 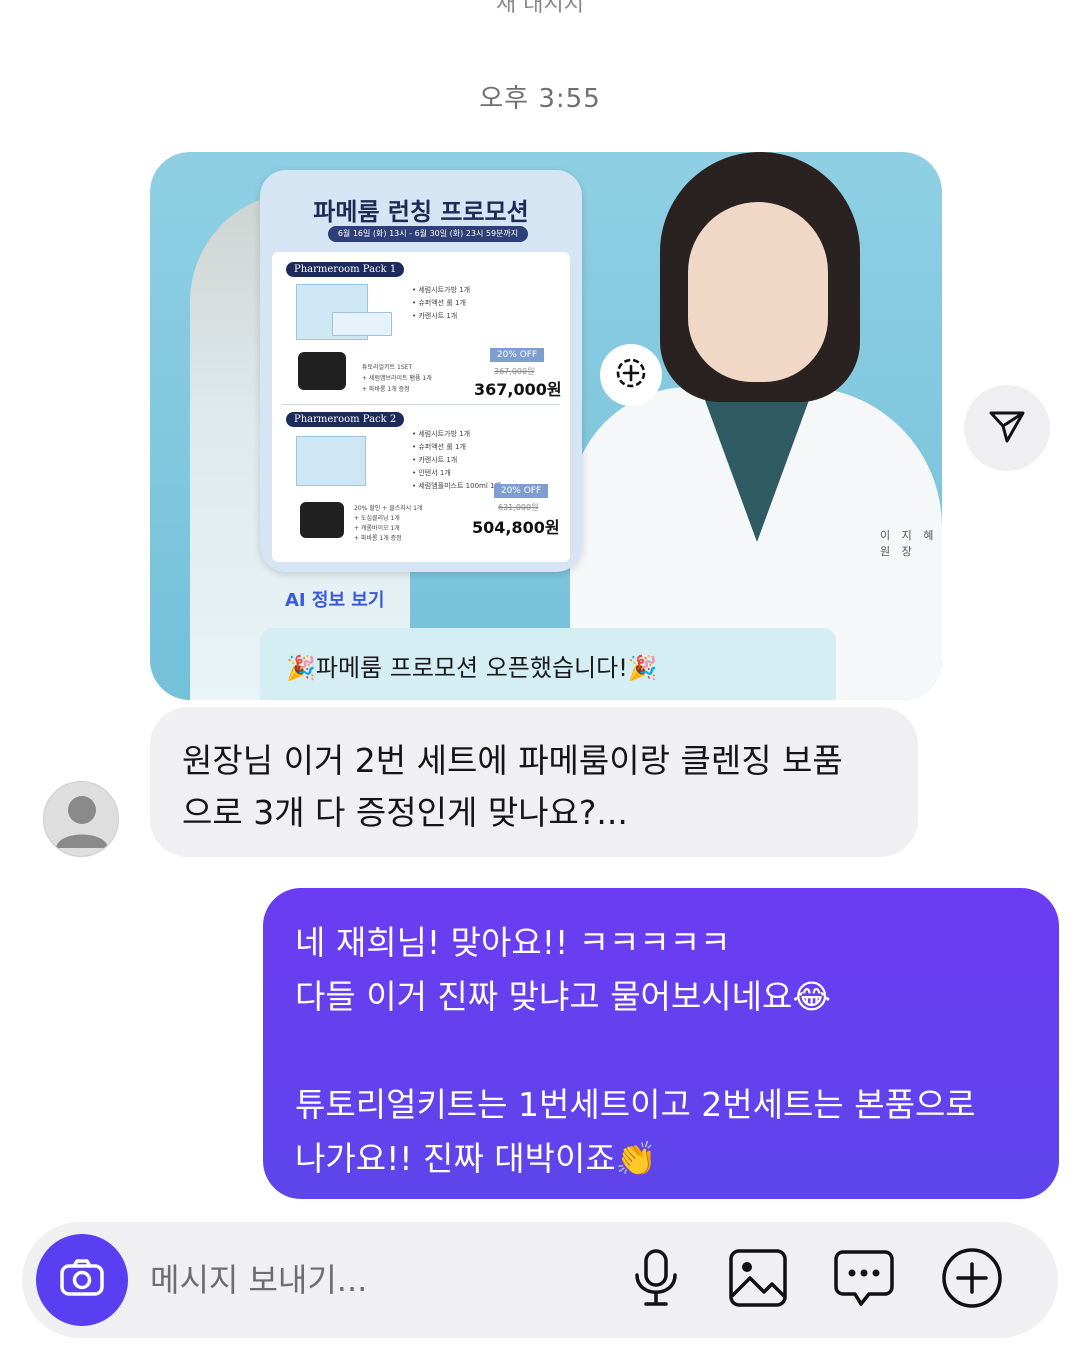 I want to click on doctor-name-tag: 이 지 혜 원 장, so click(x=909, y=543).